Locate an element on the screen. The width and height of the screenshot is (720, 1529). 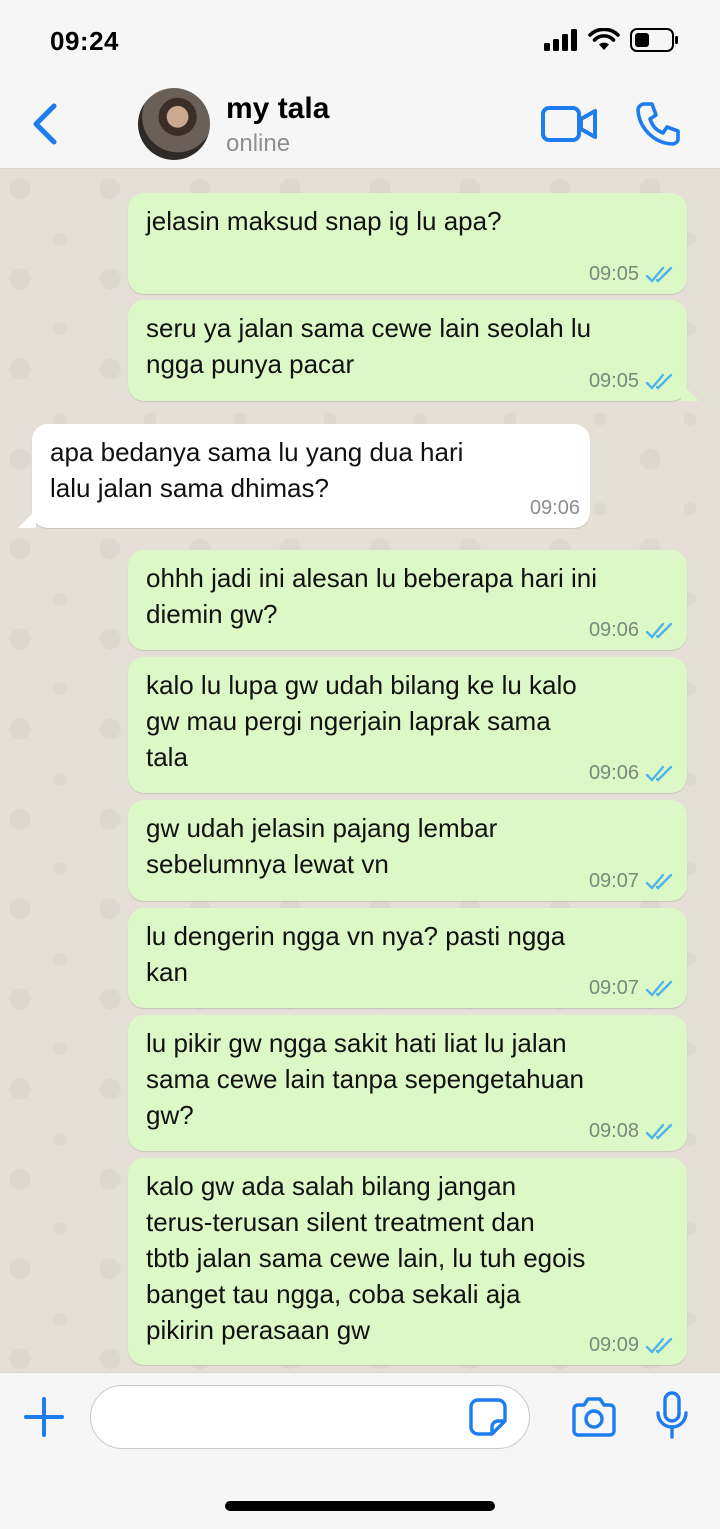
message-meta: 09:08 is located at coordinates (633, 1131).